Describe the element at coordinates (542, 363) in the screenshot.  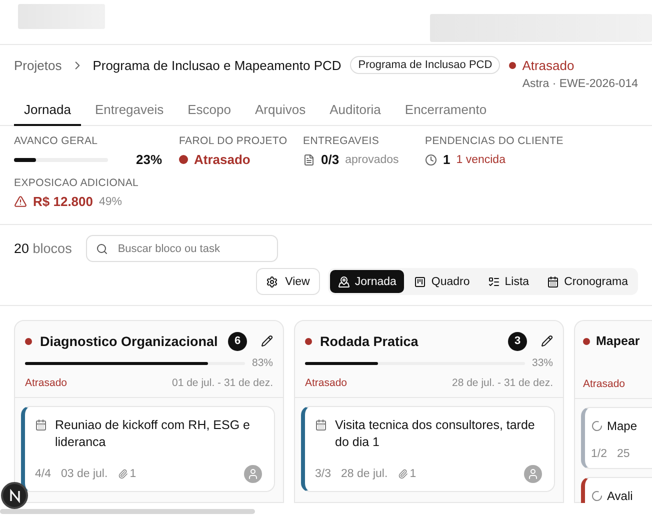
I see `progress-reading: 33%` at that location.